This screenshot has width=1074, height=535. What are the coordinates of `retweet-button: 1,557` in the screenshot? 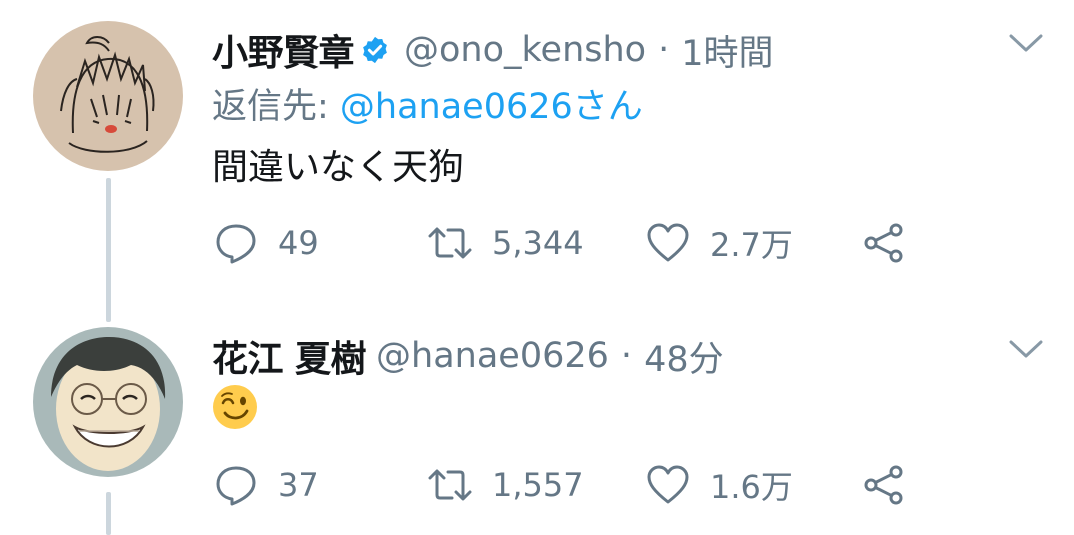 It's located at (506, 485).